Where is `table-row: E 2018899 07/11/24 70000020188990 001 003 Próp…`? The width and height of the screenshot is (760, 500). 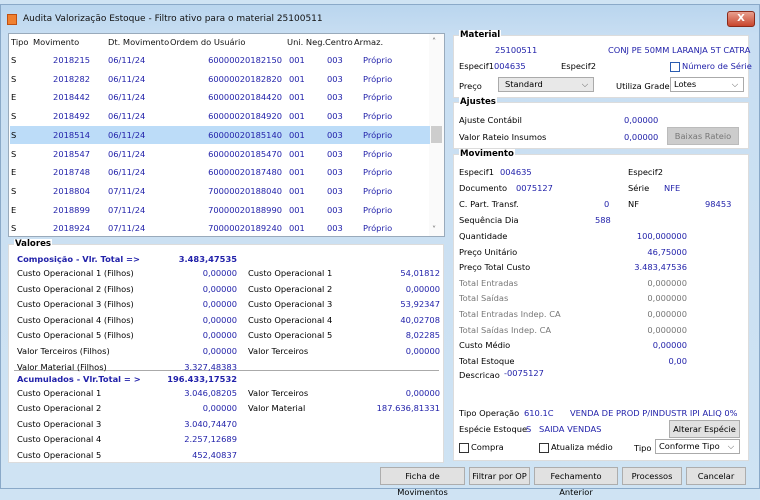
table-row: E 2018899 07/11/24 70000020188990 001 003 Próp… is located at coordinates (220, 210).